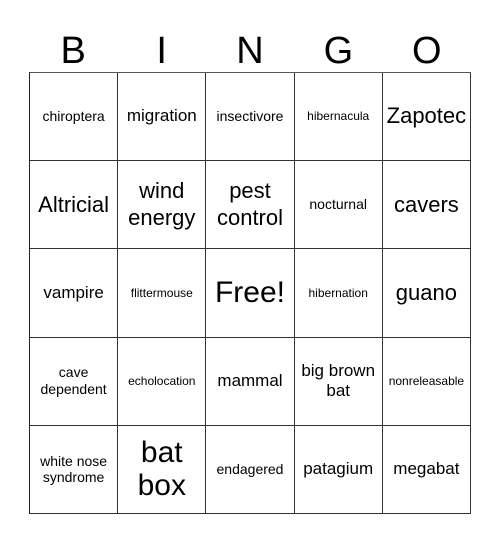 The image size is (500, 544). Describe the element at coordinates (162, 205) in the screenshot. I see `bingo-cell: wind energy` at that location.